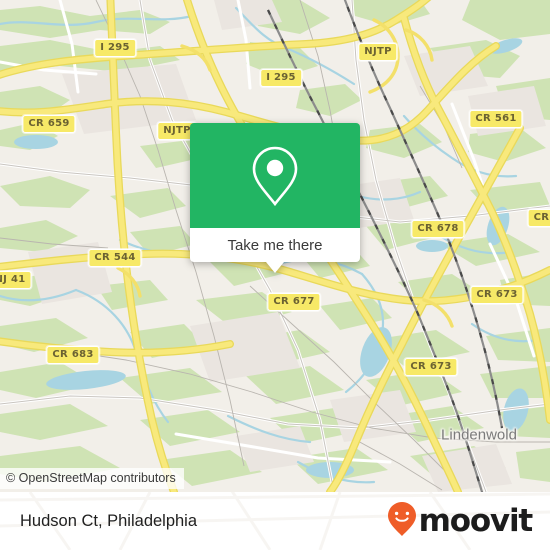 This screenshot has width=550, height=550. I want to click on road-shield: CR 561, so click(496, 119).